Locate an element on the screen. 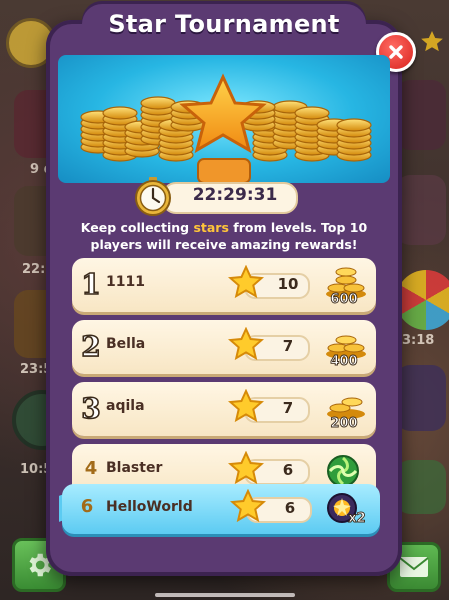 The height and width of the screenshot is (600, 449). bg-timer: 3:18 is located at coordinates (418, 340).